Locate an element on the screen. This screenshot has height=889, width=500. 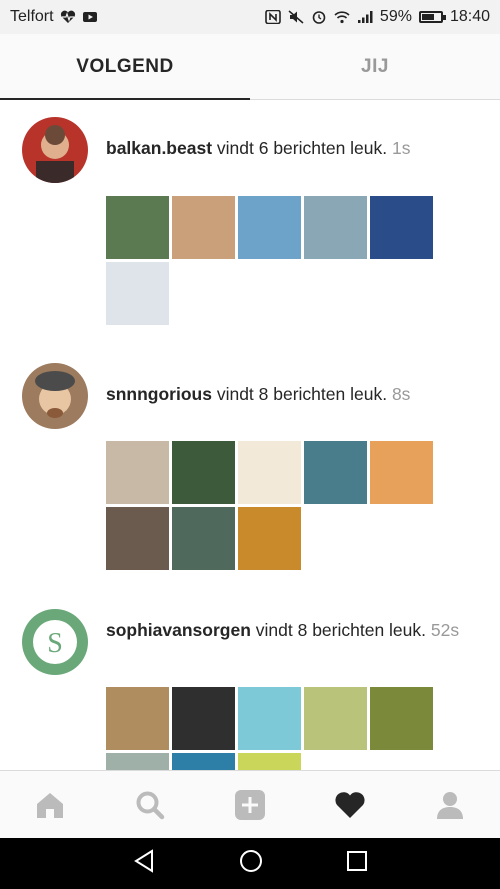
svg-text: S is located at coordinates (55, 643).